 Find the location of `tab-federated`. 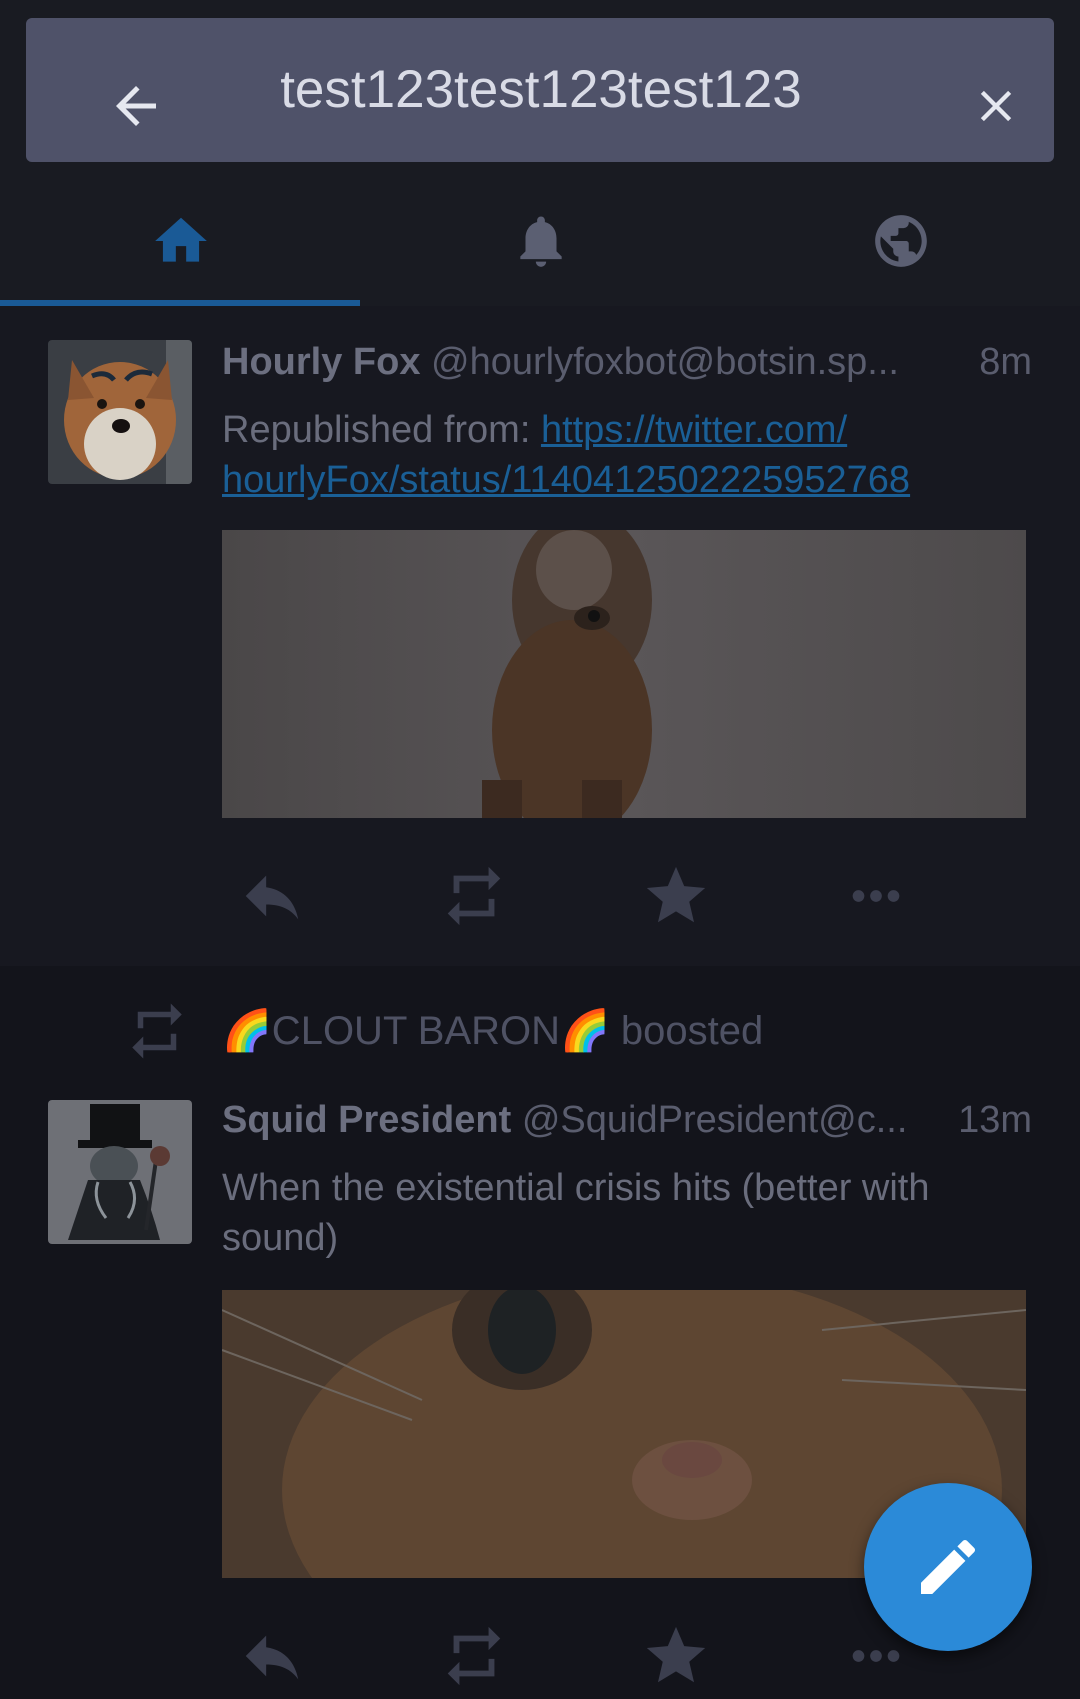

tab-federated is located at coordinates (900, 246).